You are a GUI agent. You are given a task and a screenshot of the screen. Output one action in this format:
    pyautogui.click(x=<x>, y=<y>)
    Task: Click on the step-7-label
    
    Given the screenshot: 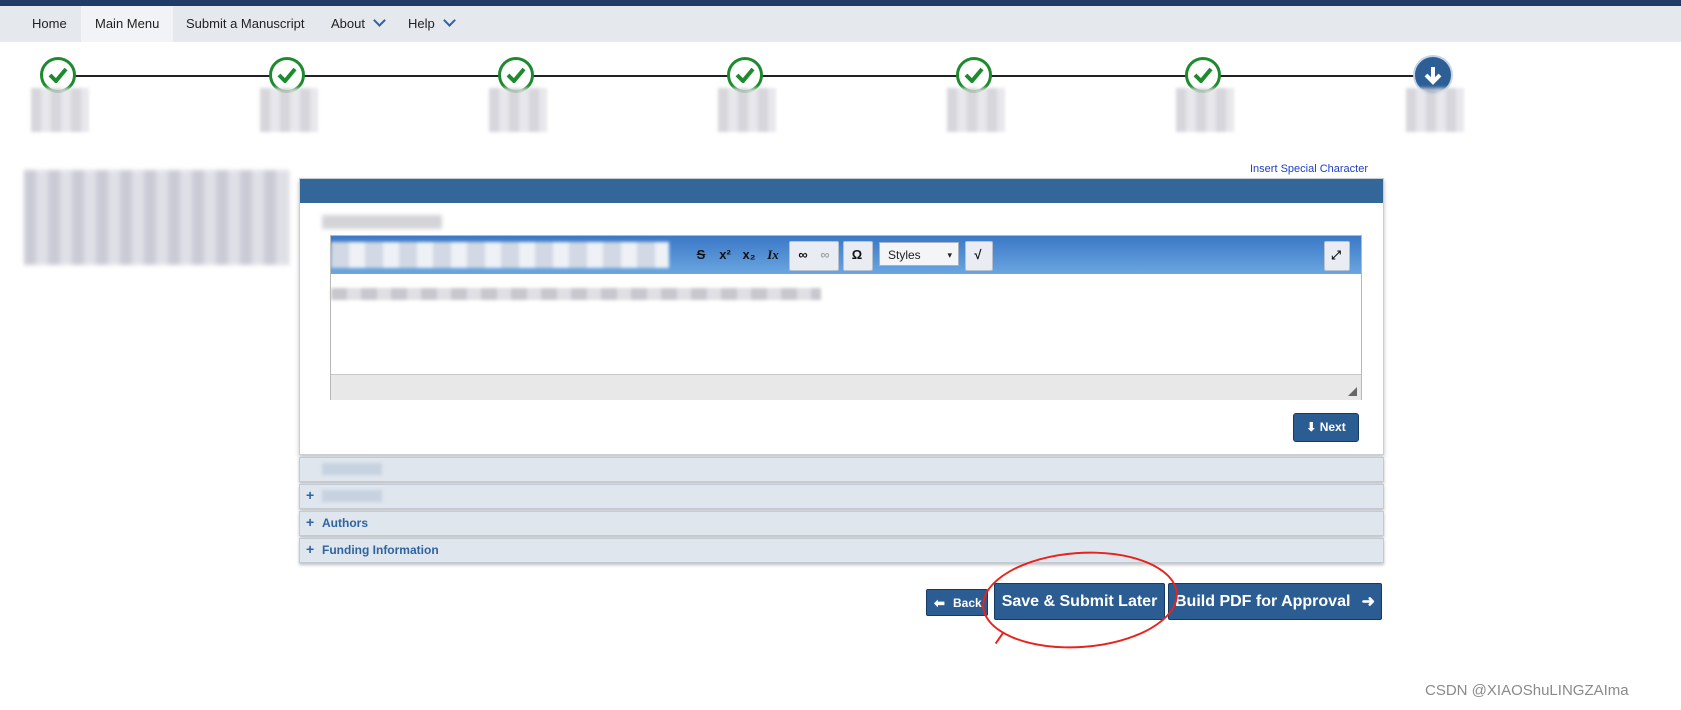 What is the action you would take?
    pyautogui.click(x=1435, y=110)
    